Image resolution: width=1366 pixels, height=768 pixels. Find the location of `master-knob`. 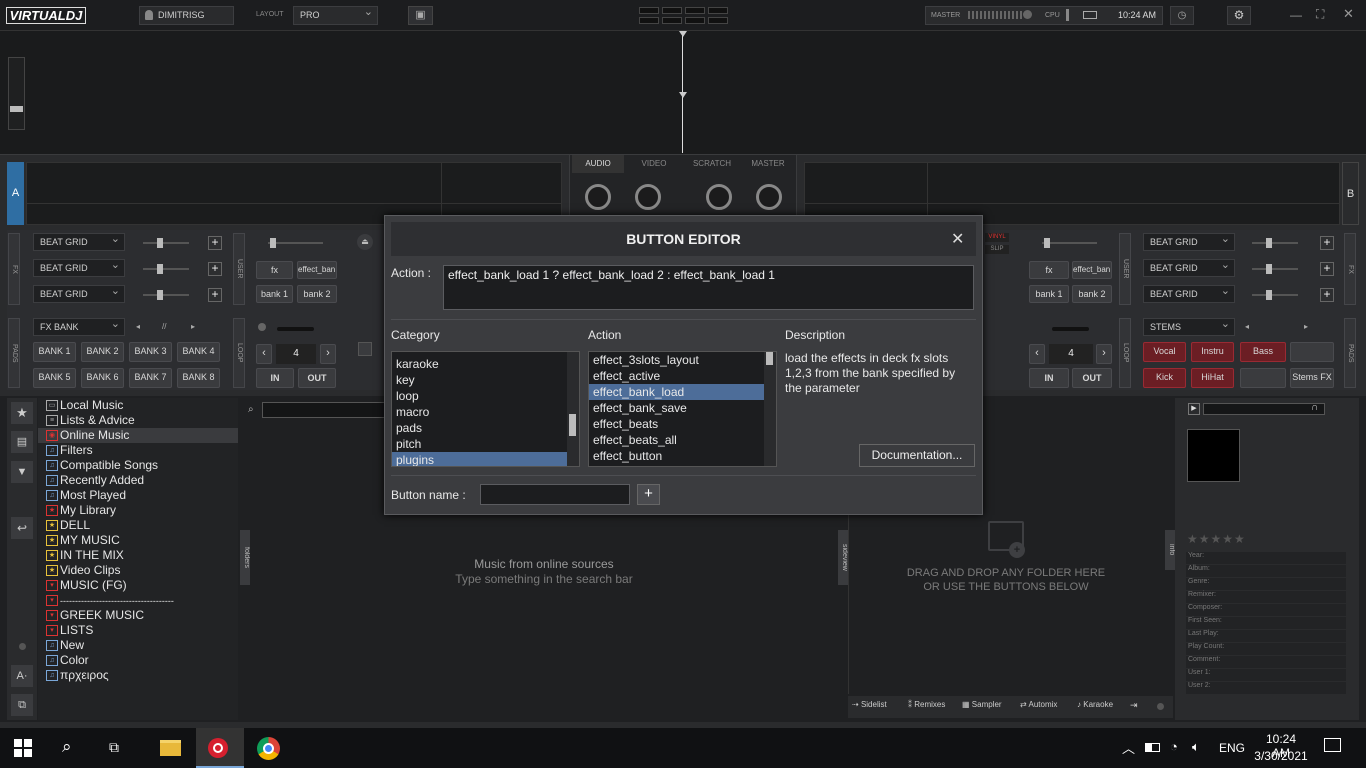

master-knob is located at coordinates (1027, 14).